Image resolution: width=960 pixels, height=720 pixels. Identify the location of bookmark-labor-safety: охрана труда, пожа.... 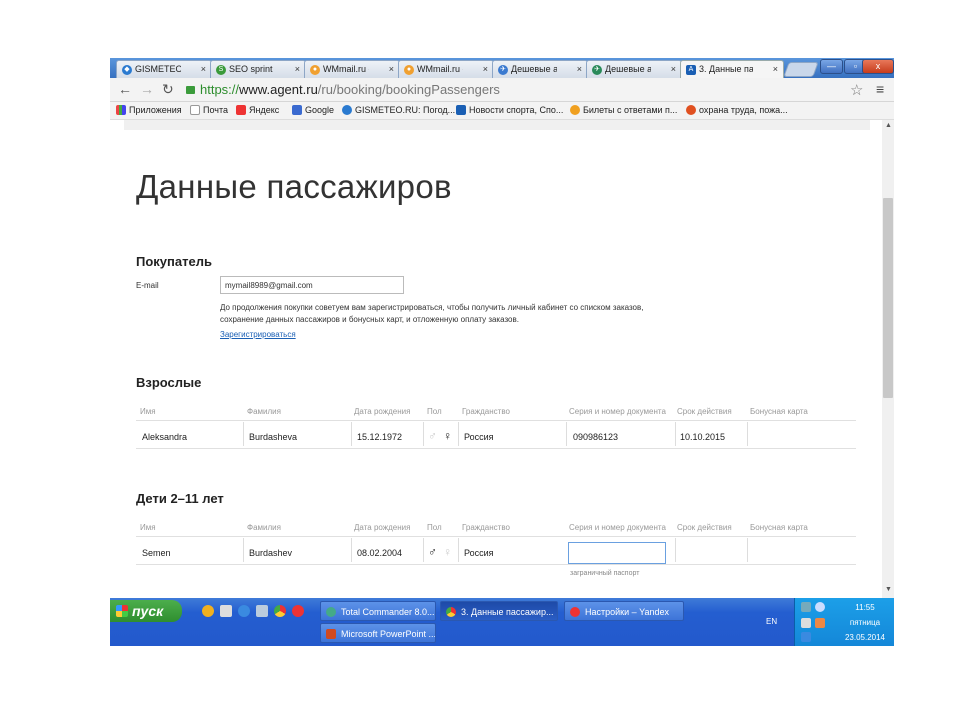
(737, 110).